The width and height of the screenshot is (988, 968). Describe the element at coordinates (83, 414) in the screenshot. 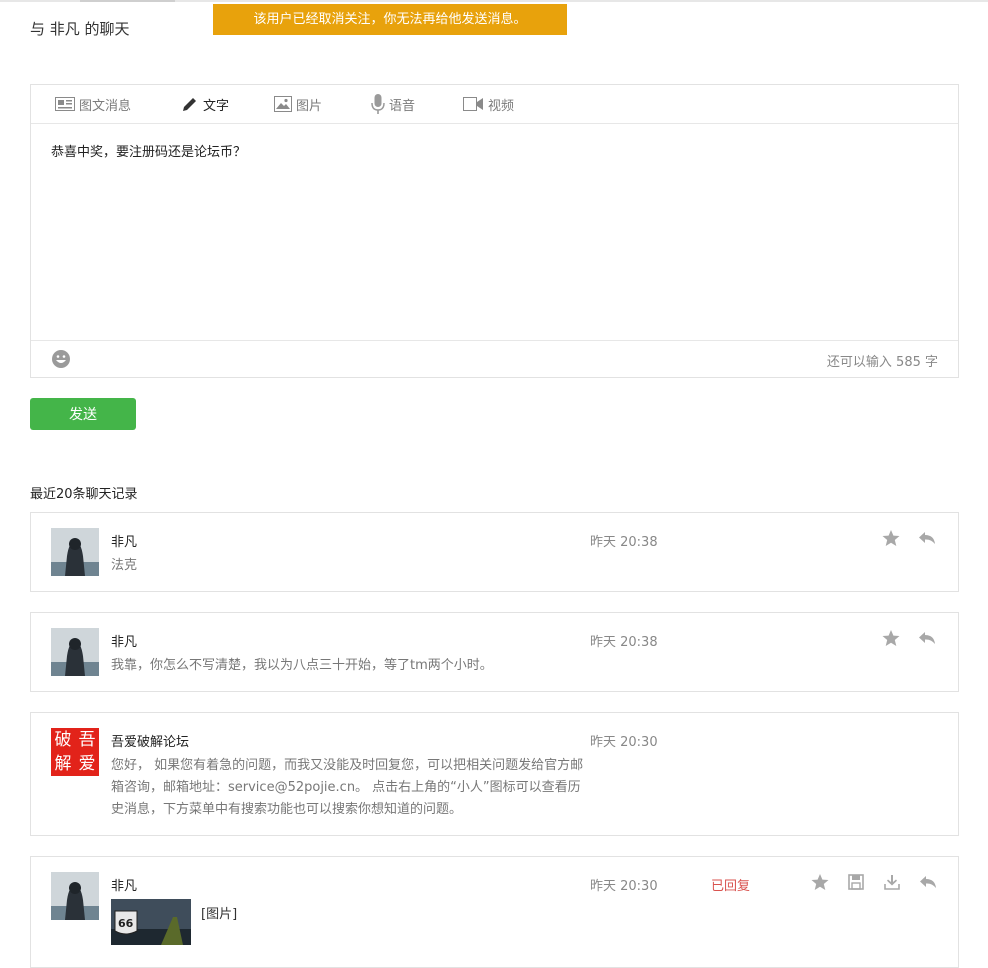

I see `send-button: 发送` at that location.